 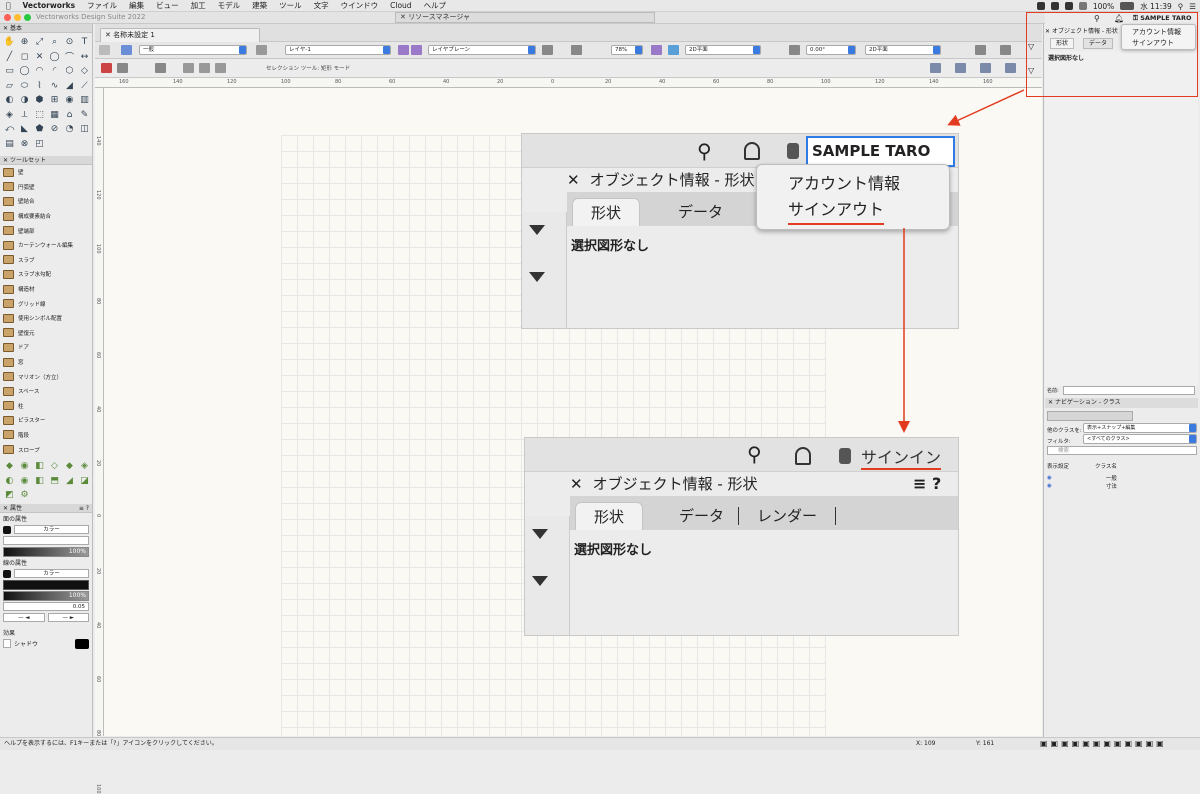 What do you see at coordinates (986, 107) in the screenshot?
I see `arrow-to-callout1` at bounding box center [986, 107].